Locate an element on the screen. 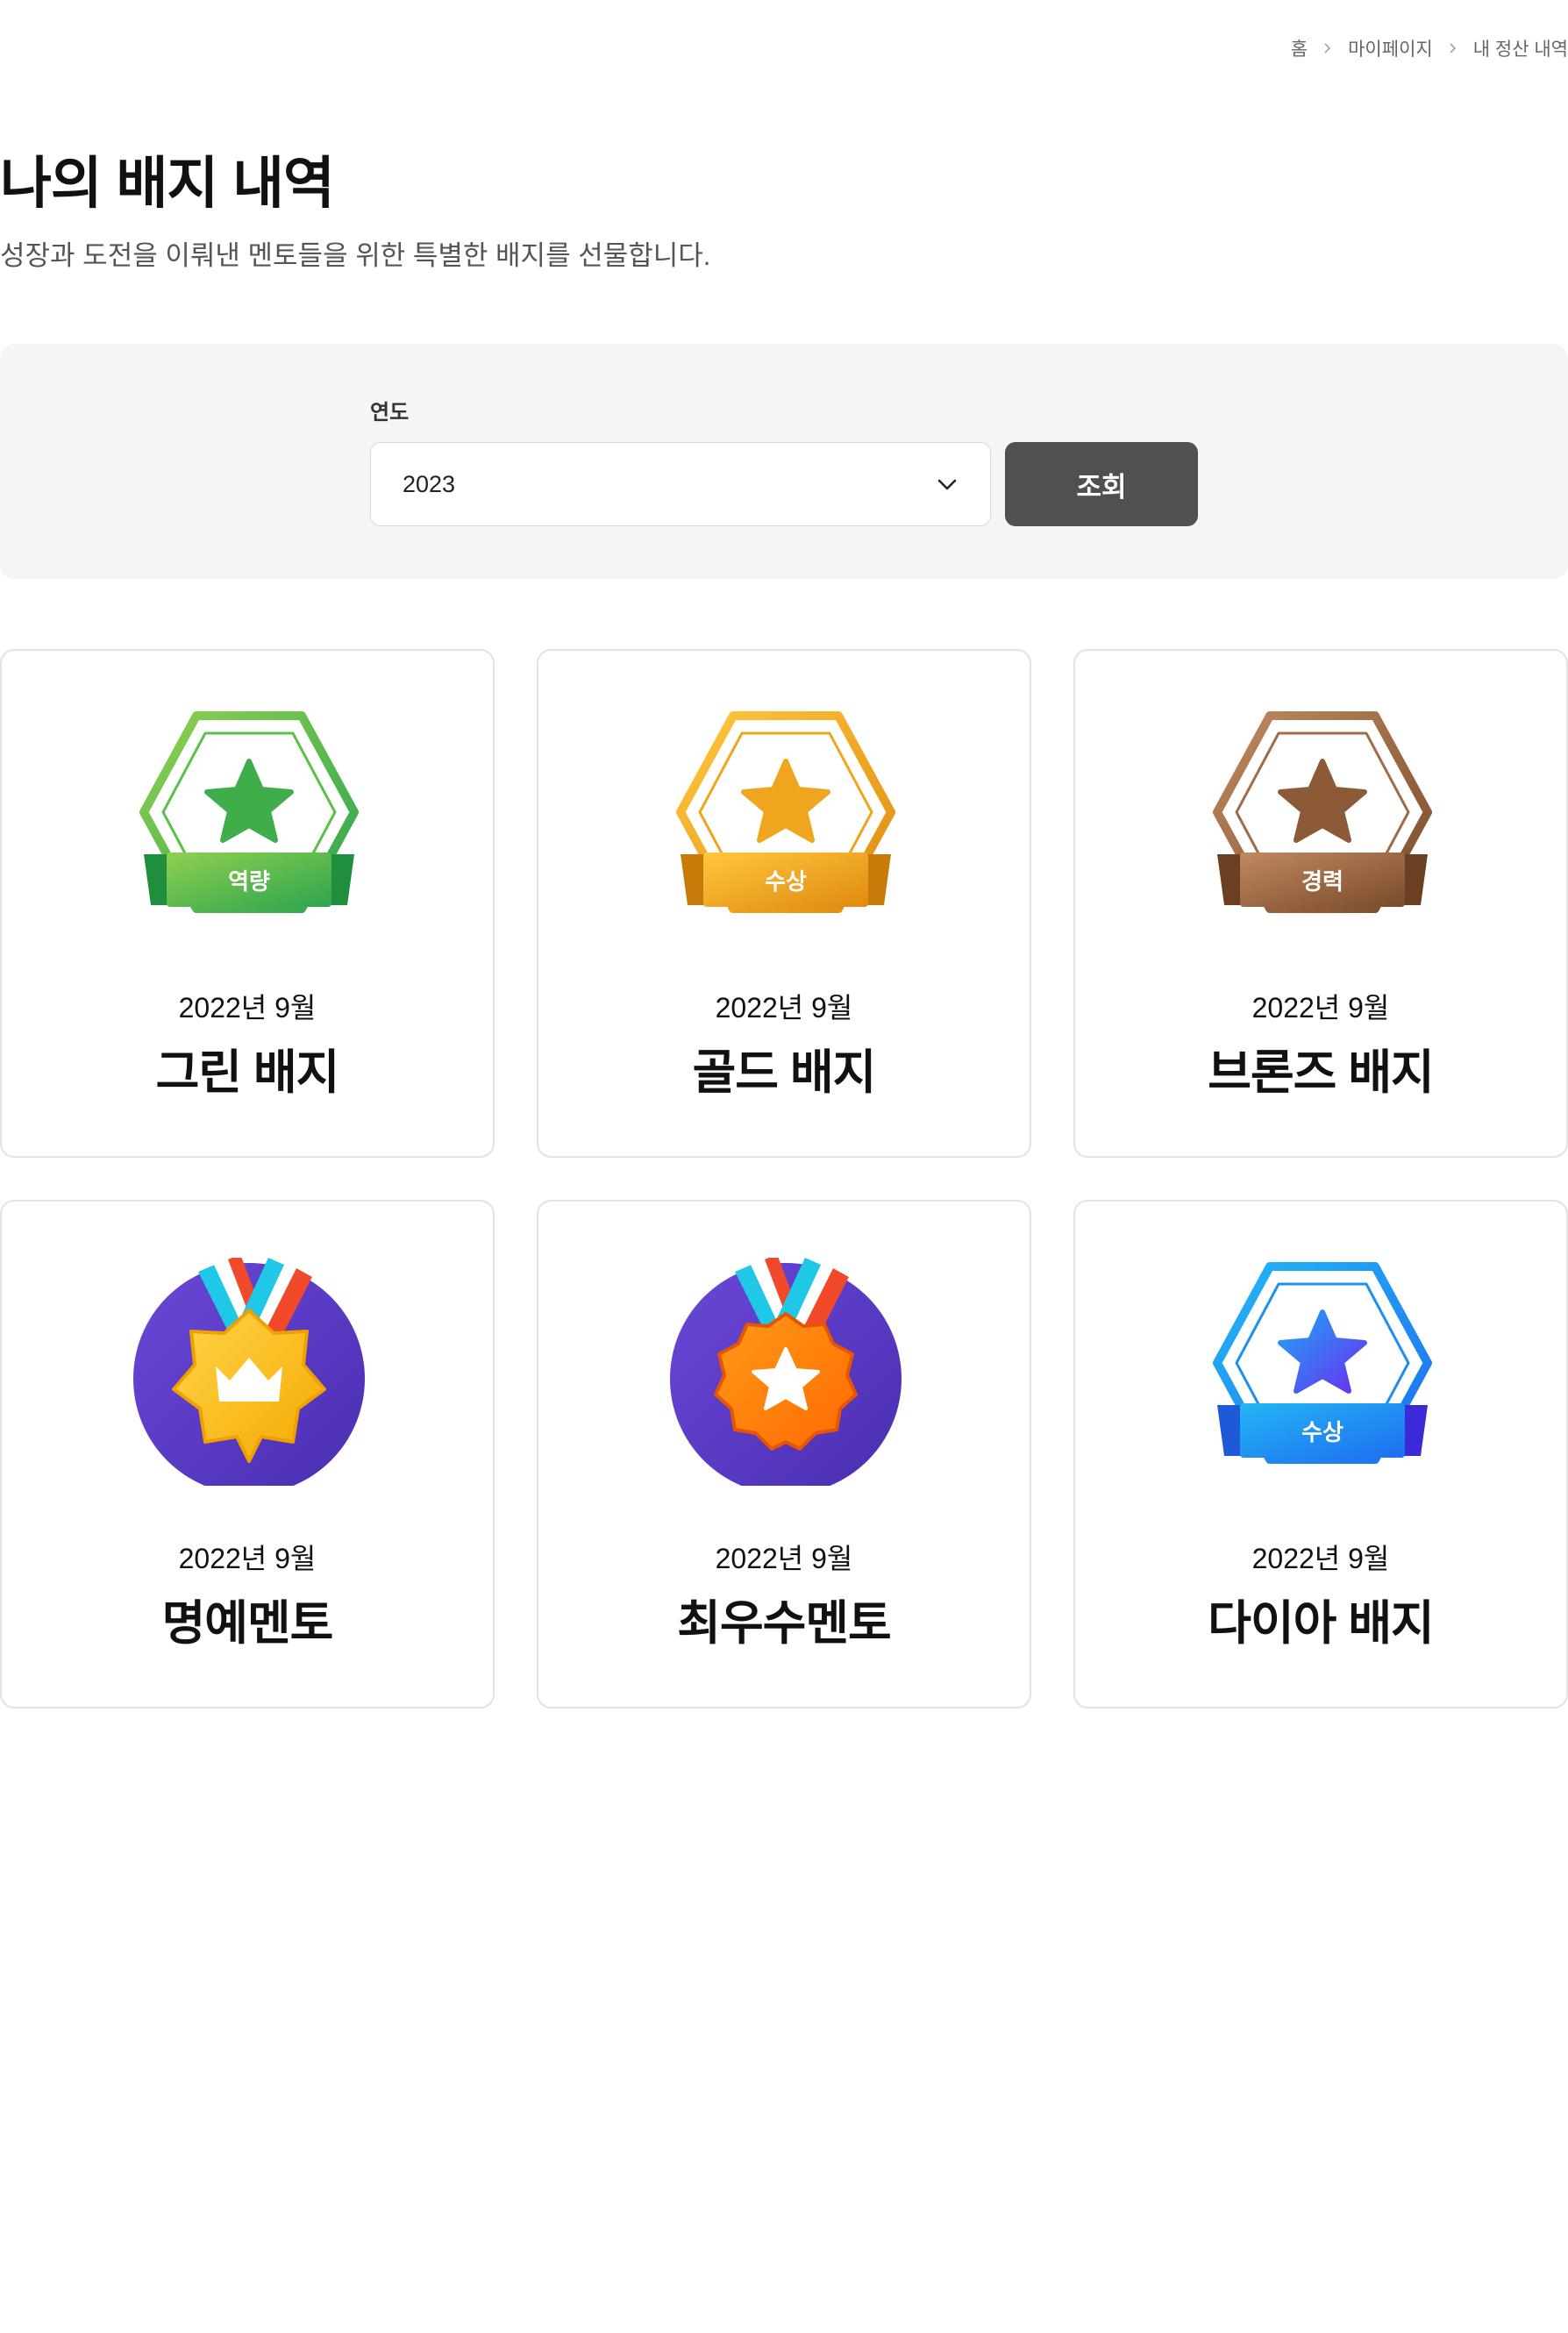  page-description: 성장과 도전을 이뤄낸 멘토들을 위한 특별한 배지를 선물합니다. is located at coordinates (356, 255).